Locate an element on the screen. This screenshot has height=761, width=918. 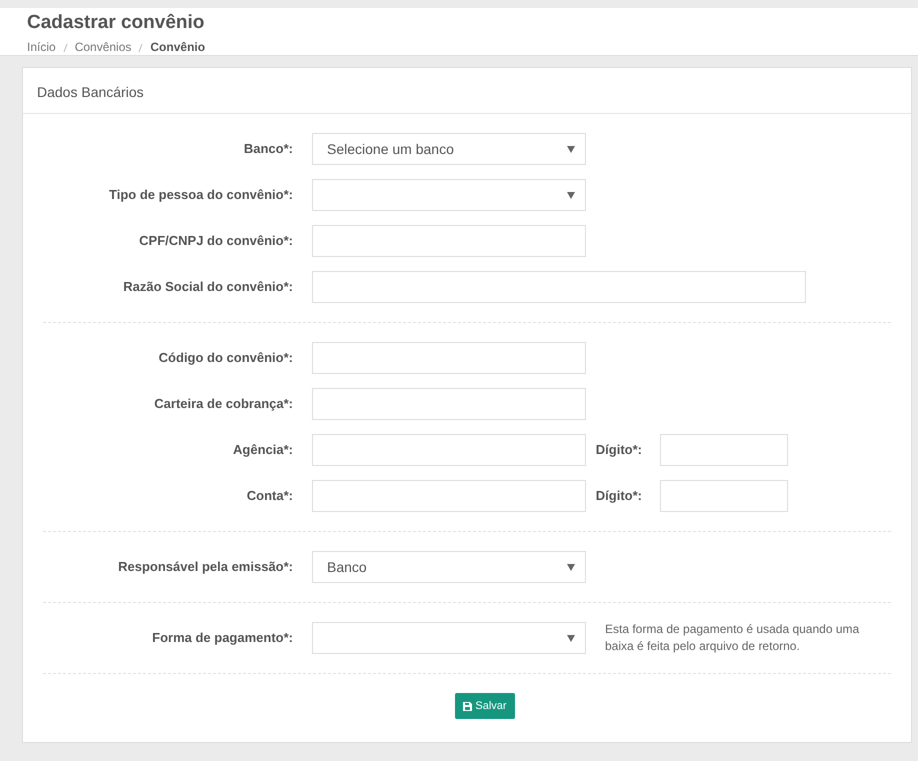
field-label: Tipo de pessoa do convênio*: is located at coordinates (201, 195).